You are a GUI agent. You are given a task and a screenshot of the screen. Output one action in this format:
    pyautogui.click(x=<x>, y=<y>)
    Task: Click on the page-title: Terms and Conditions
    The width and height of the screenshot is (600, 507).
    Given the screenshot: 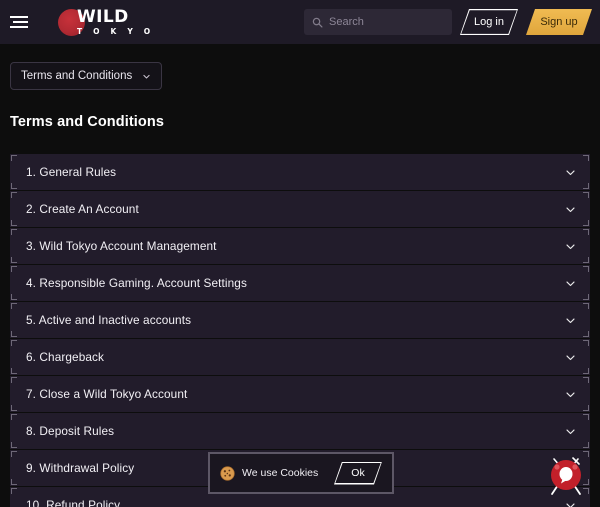 What is the action you would take?
    pyautogui.click(x=87, y=122)
    